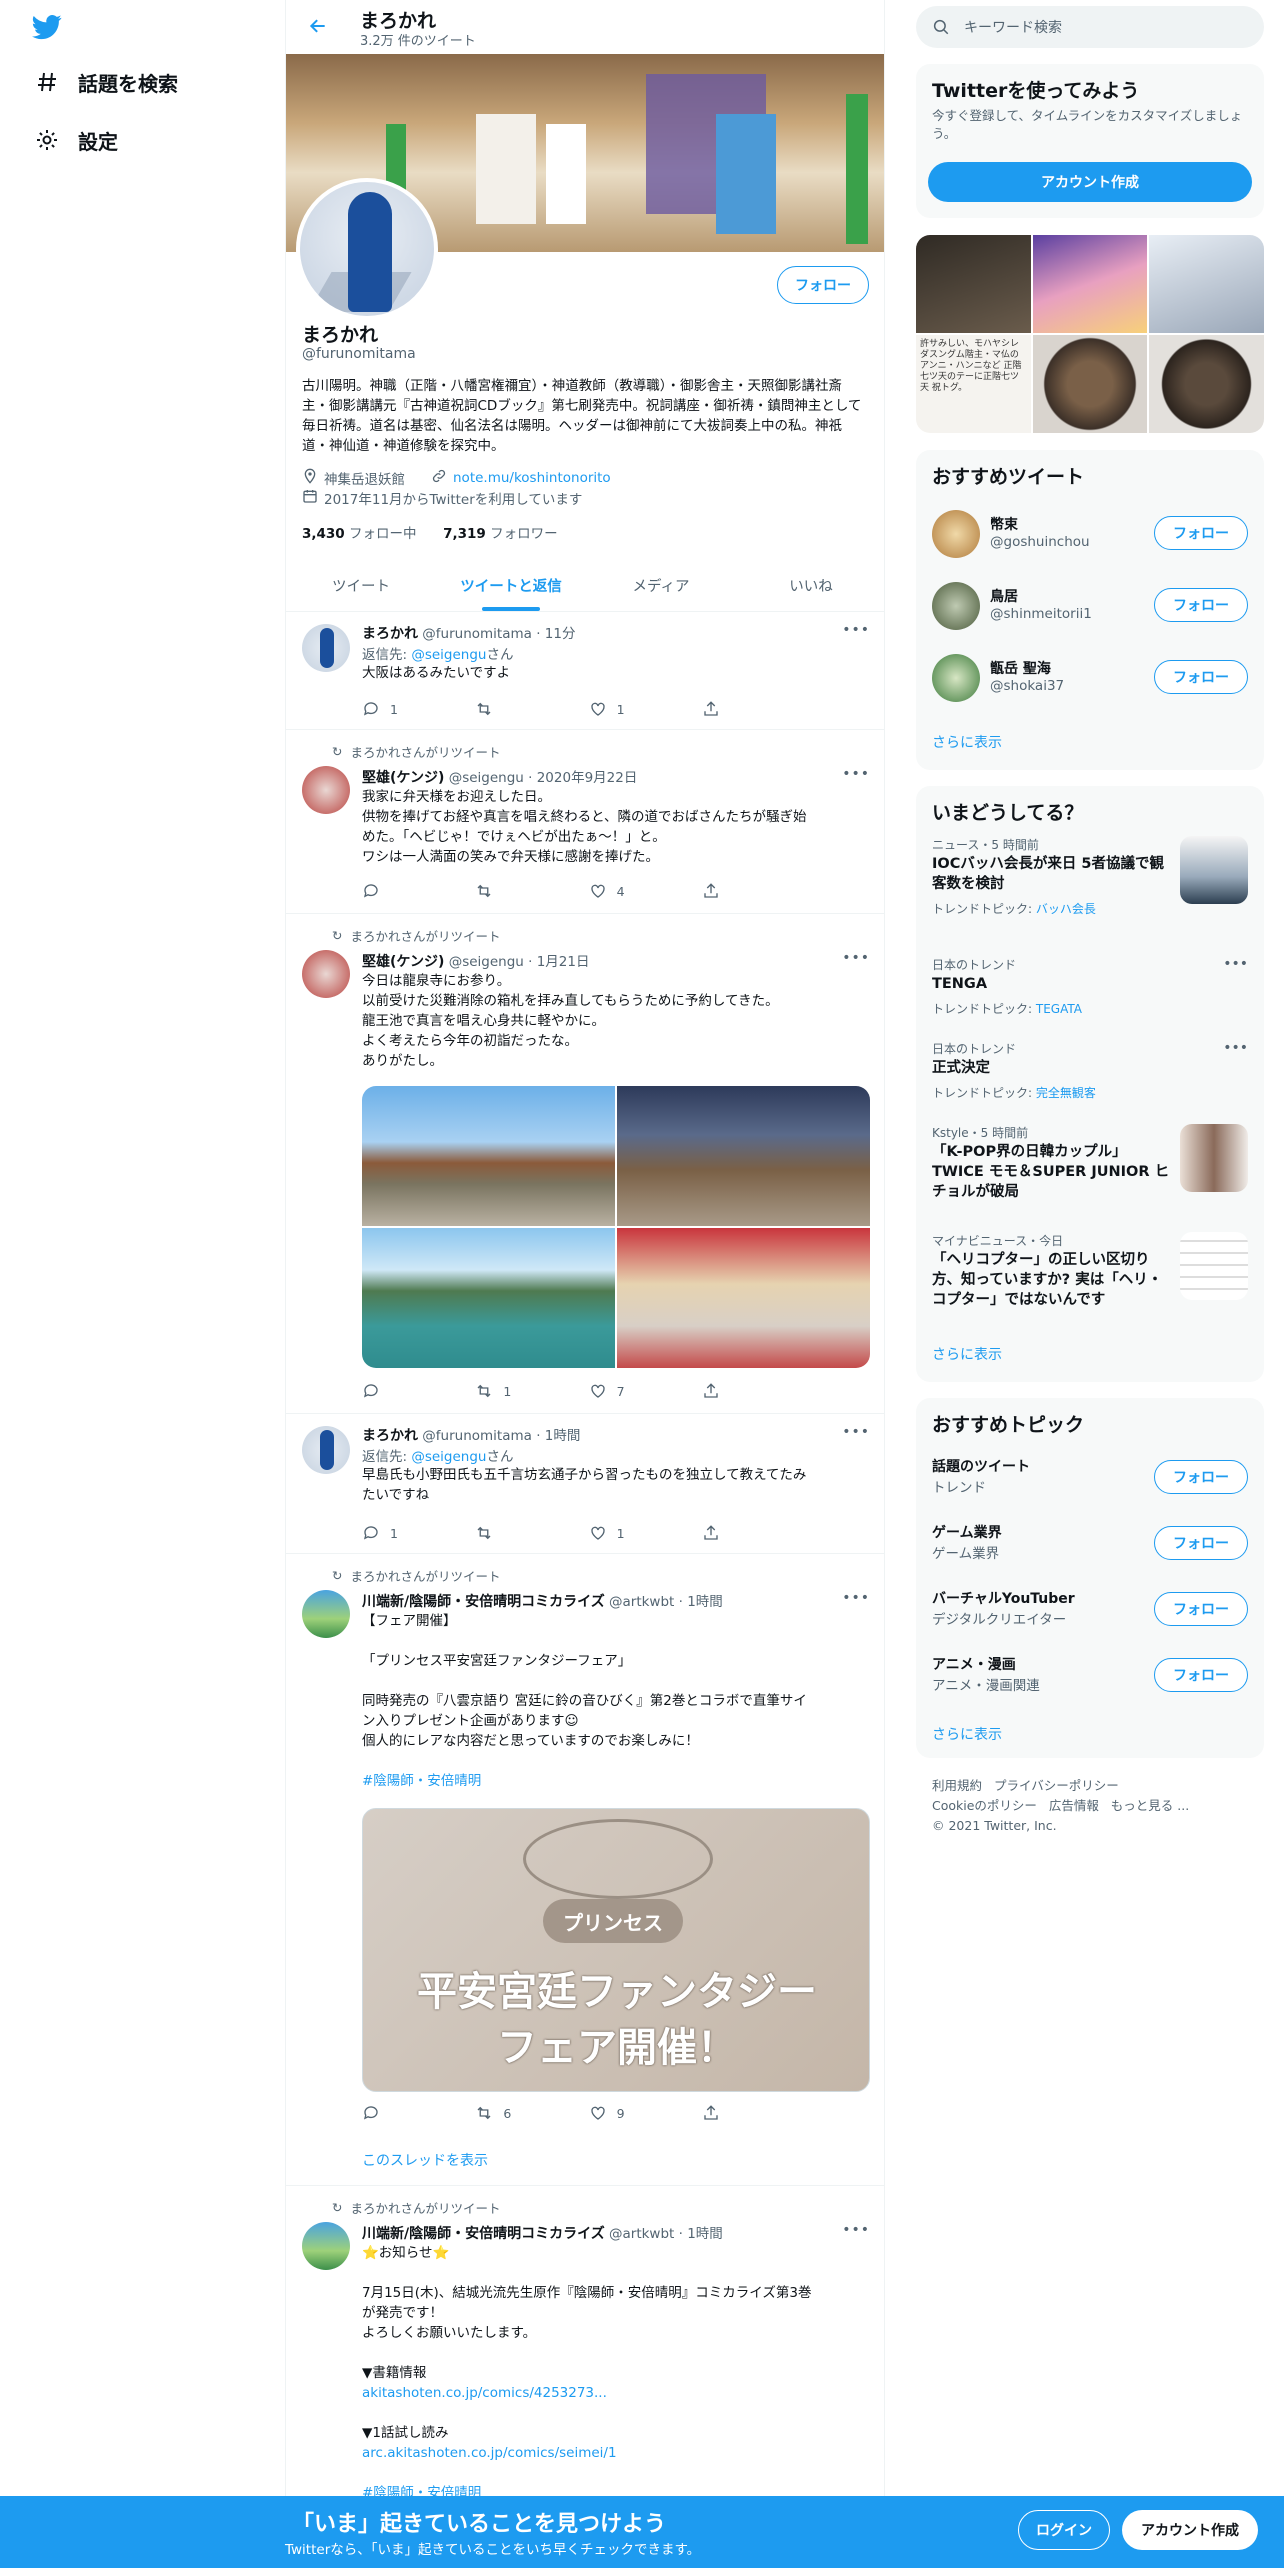  I want to click on topic-item: アニメ・漫画 アニメ・漫画関連 フォロー, so click(1090, 1676).